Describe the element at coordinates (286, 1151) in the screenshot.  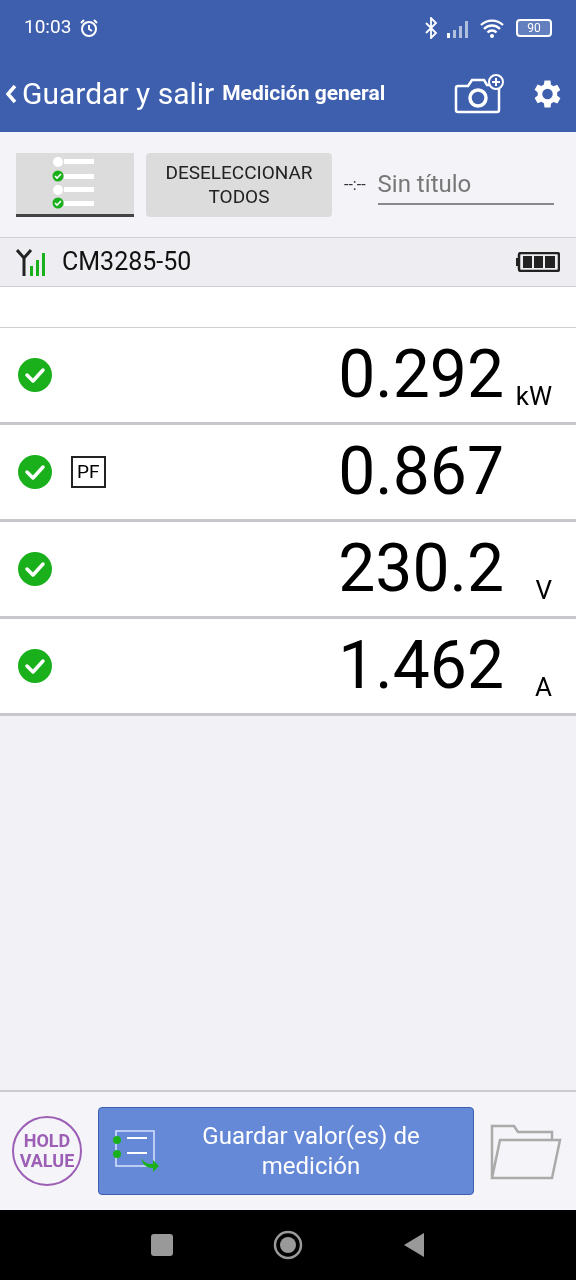
I see `save-measurement-button: Guardar valor(es) de medición` at that location.